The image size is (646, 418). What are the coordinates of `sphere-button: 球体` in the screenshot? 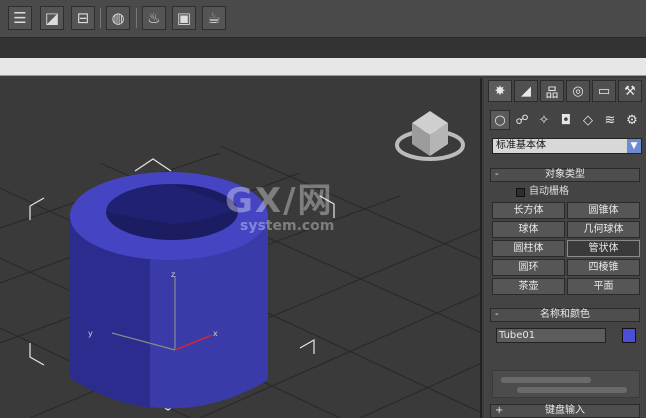 It's located at (528, 229).